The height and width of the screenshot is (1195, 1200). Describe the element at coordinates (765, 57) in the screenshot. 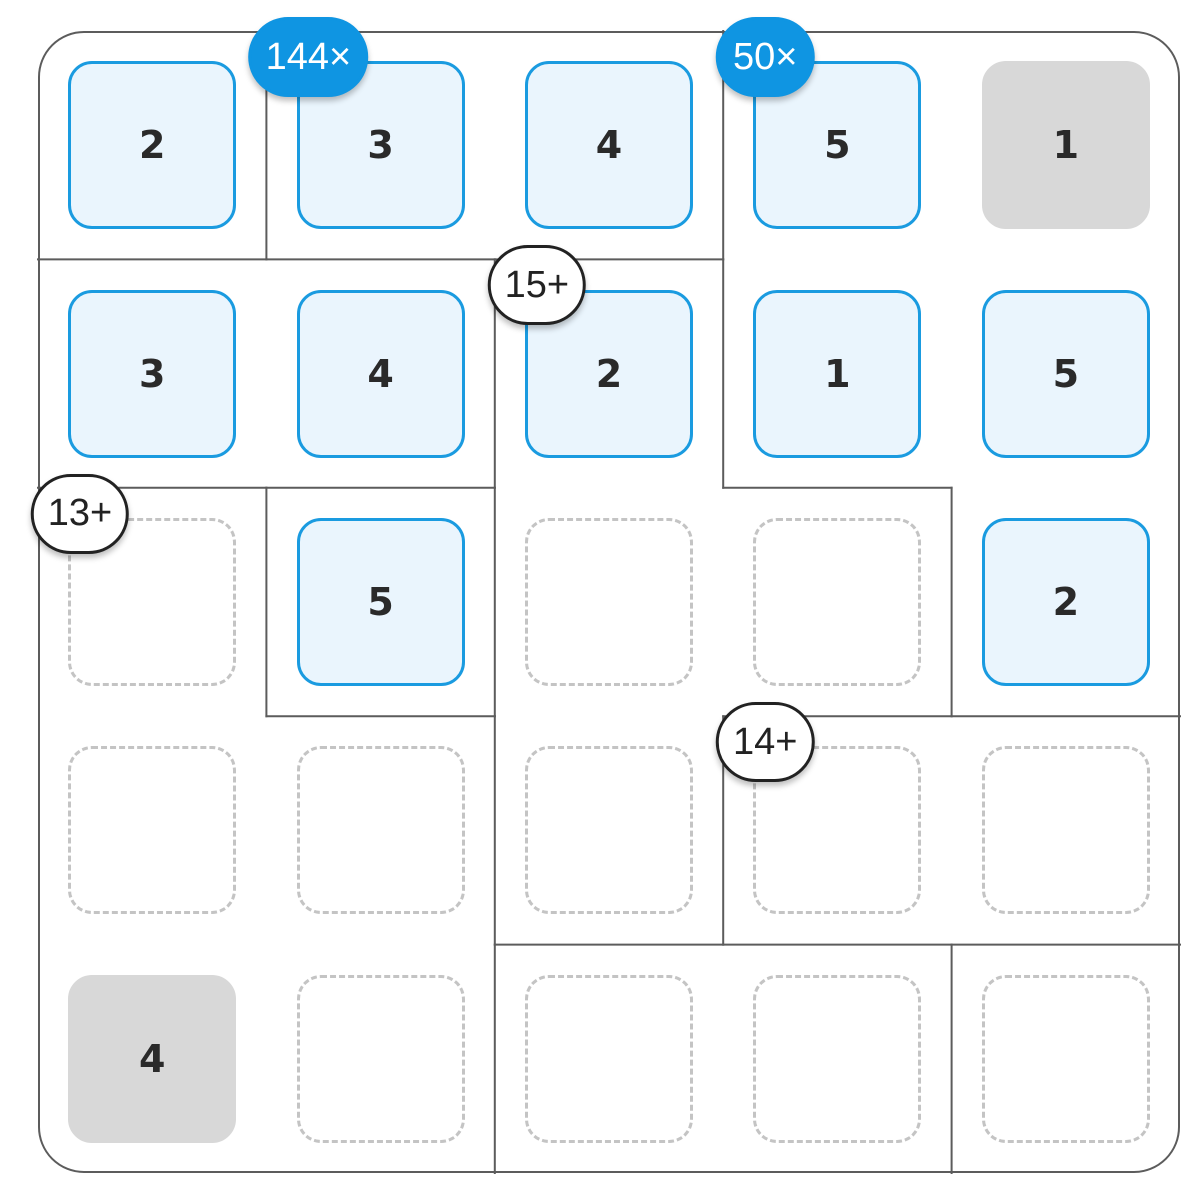

I see `cage-clue-badge: 50×` at that location.